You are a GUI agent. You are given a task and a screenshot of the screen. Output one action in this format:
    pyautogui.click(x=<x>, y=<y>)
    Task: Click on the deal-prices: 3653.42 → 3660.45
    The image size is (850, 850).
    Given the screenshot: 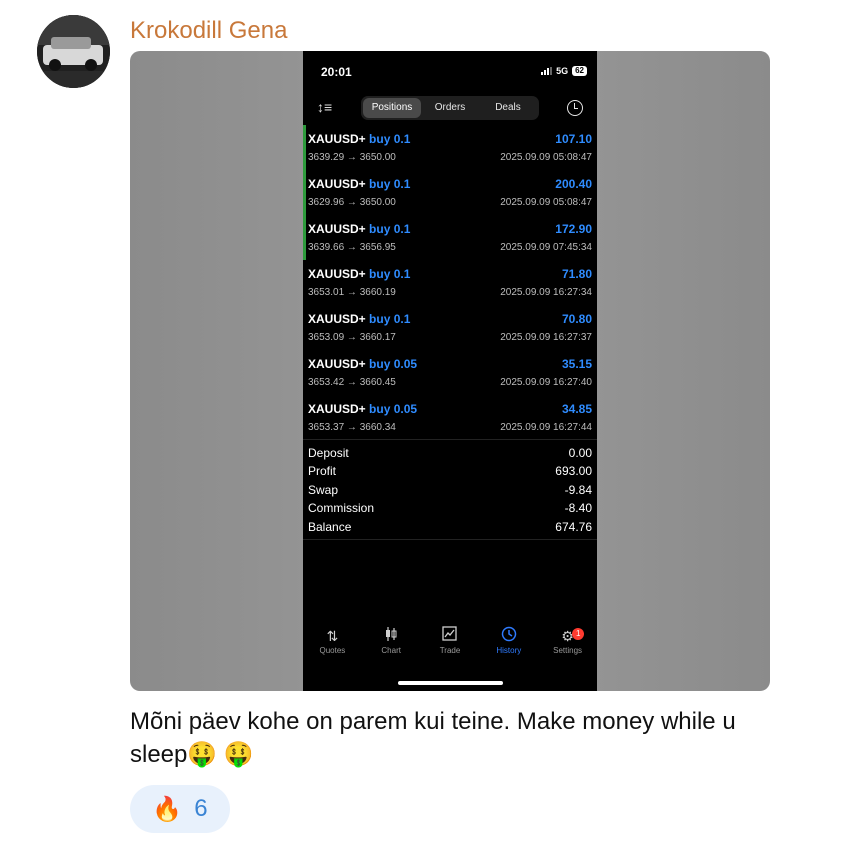 What is the action you would take?
    pyautogui.click(x=352, y=382)
    